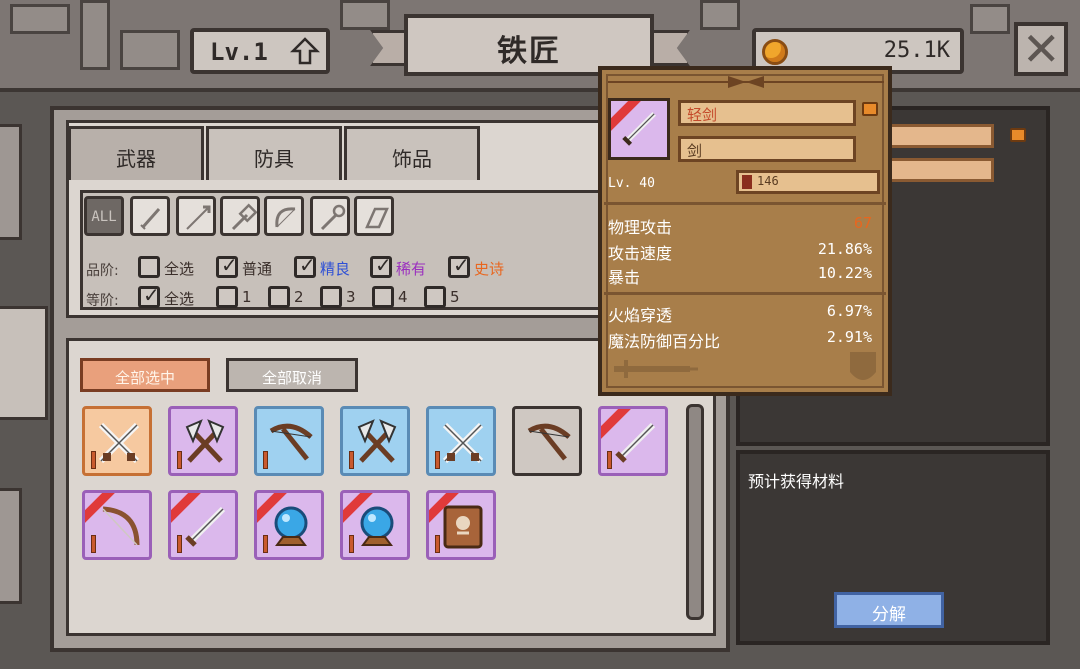 The height and width of the screenshot is (669, 1080). Describe the element at coordinates (796, 481) in the screenshot. I see `materials-title: 预计获得材料` at that location.